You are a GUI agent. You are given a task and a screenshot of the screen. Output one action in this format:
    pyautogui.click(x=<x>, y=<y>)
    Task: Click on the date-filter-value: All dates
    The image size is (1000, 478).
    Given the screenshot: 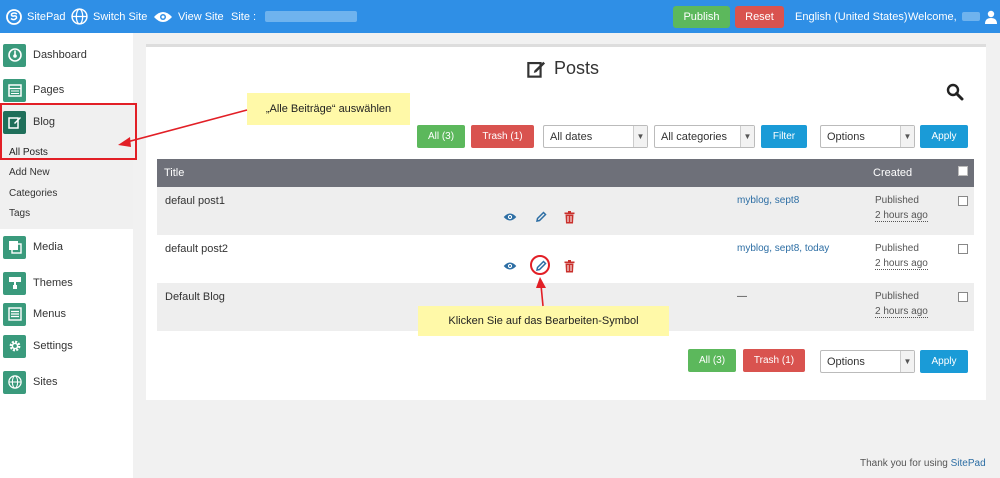 What is the action you would take?
    pyautogui.click(x=571, y=136)
    